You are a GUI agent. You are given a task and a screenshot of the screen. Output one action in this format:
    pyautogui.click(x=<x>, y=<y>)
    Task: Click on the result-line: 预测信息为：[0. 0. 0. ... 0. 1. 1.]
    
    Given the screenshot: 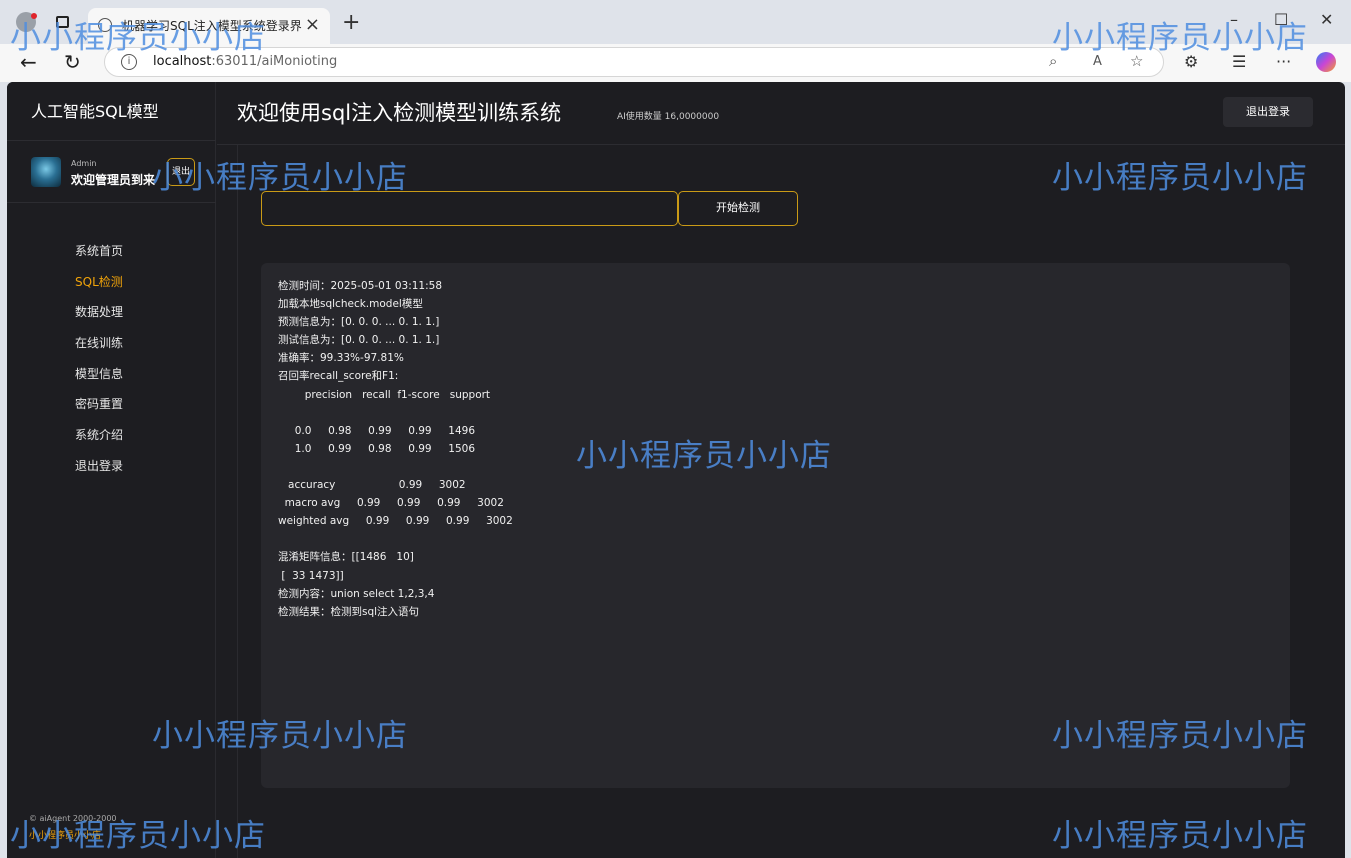 What is the action you would take?
    pyautogui.click(x=359, y=322)
    